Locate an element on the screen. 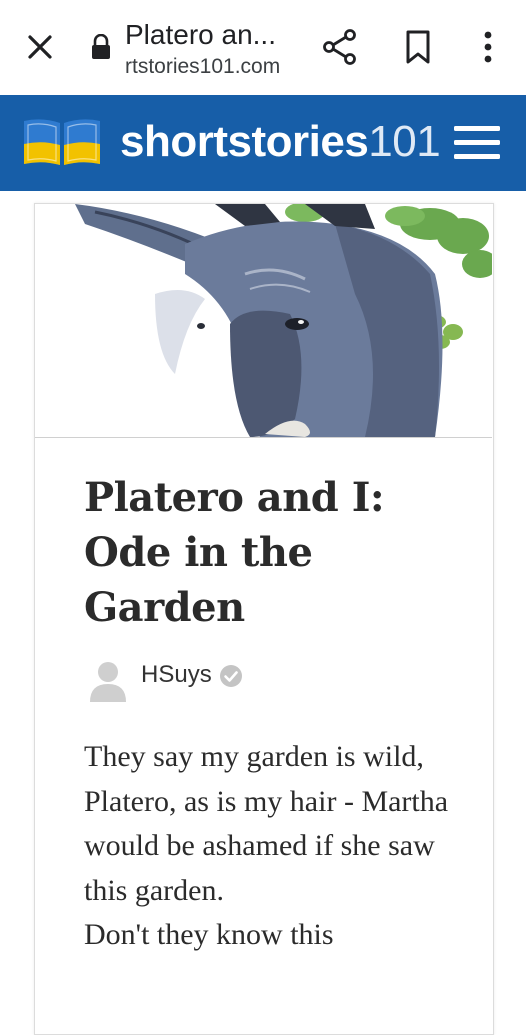 This screenshot has width=526, height=1035. url-text: rtstories101.com is located at coordinates (202, 67).